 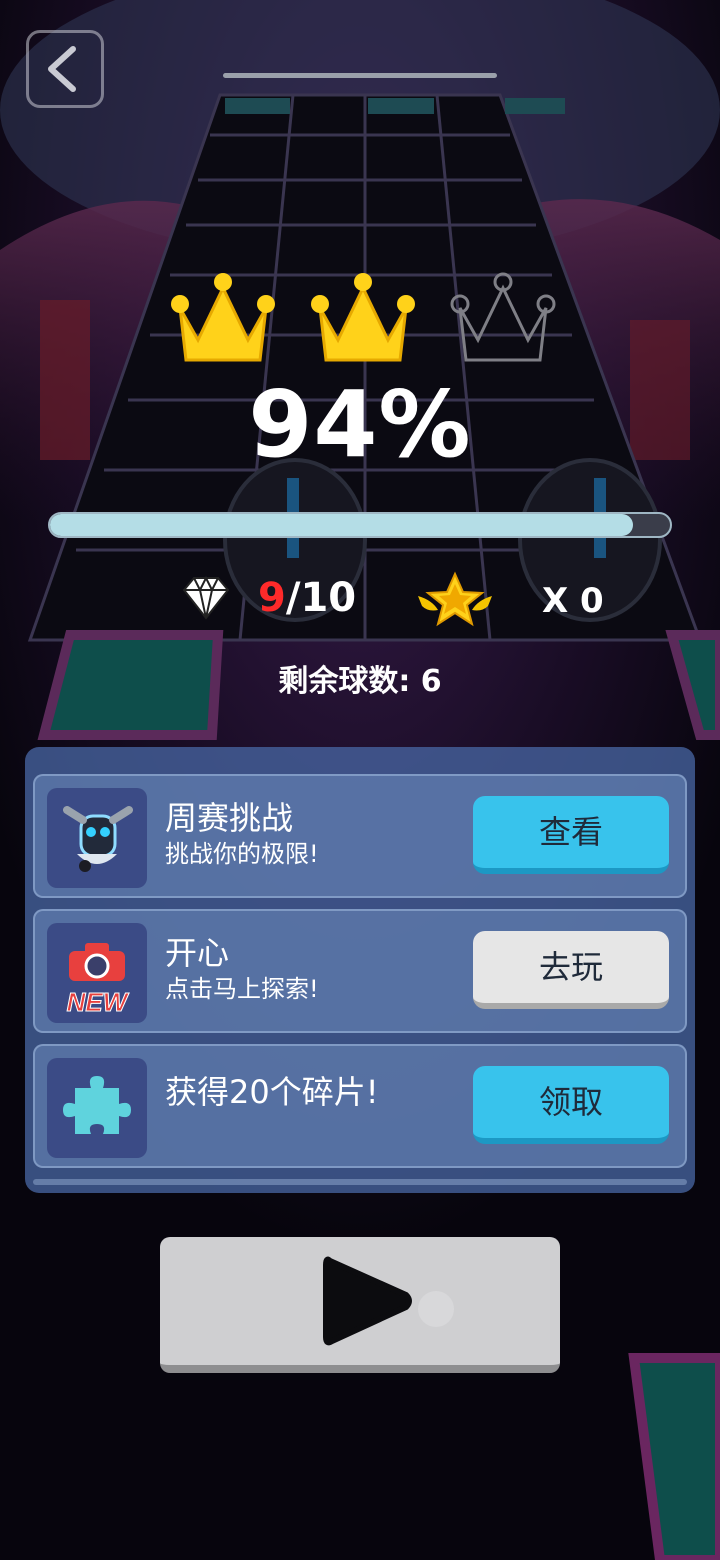 What do you see at coordinates (360, 598) in the screenshot?
I see `collection-stats: 9/10 X 0` at bounding box center [360, 598].